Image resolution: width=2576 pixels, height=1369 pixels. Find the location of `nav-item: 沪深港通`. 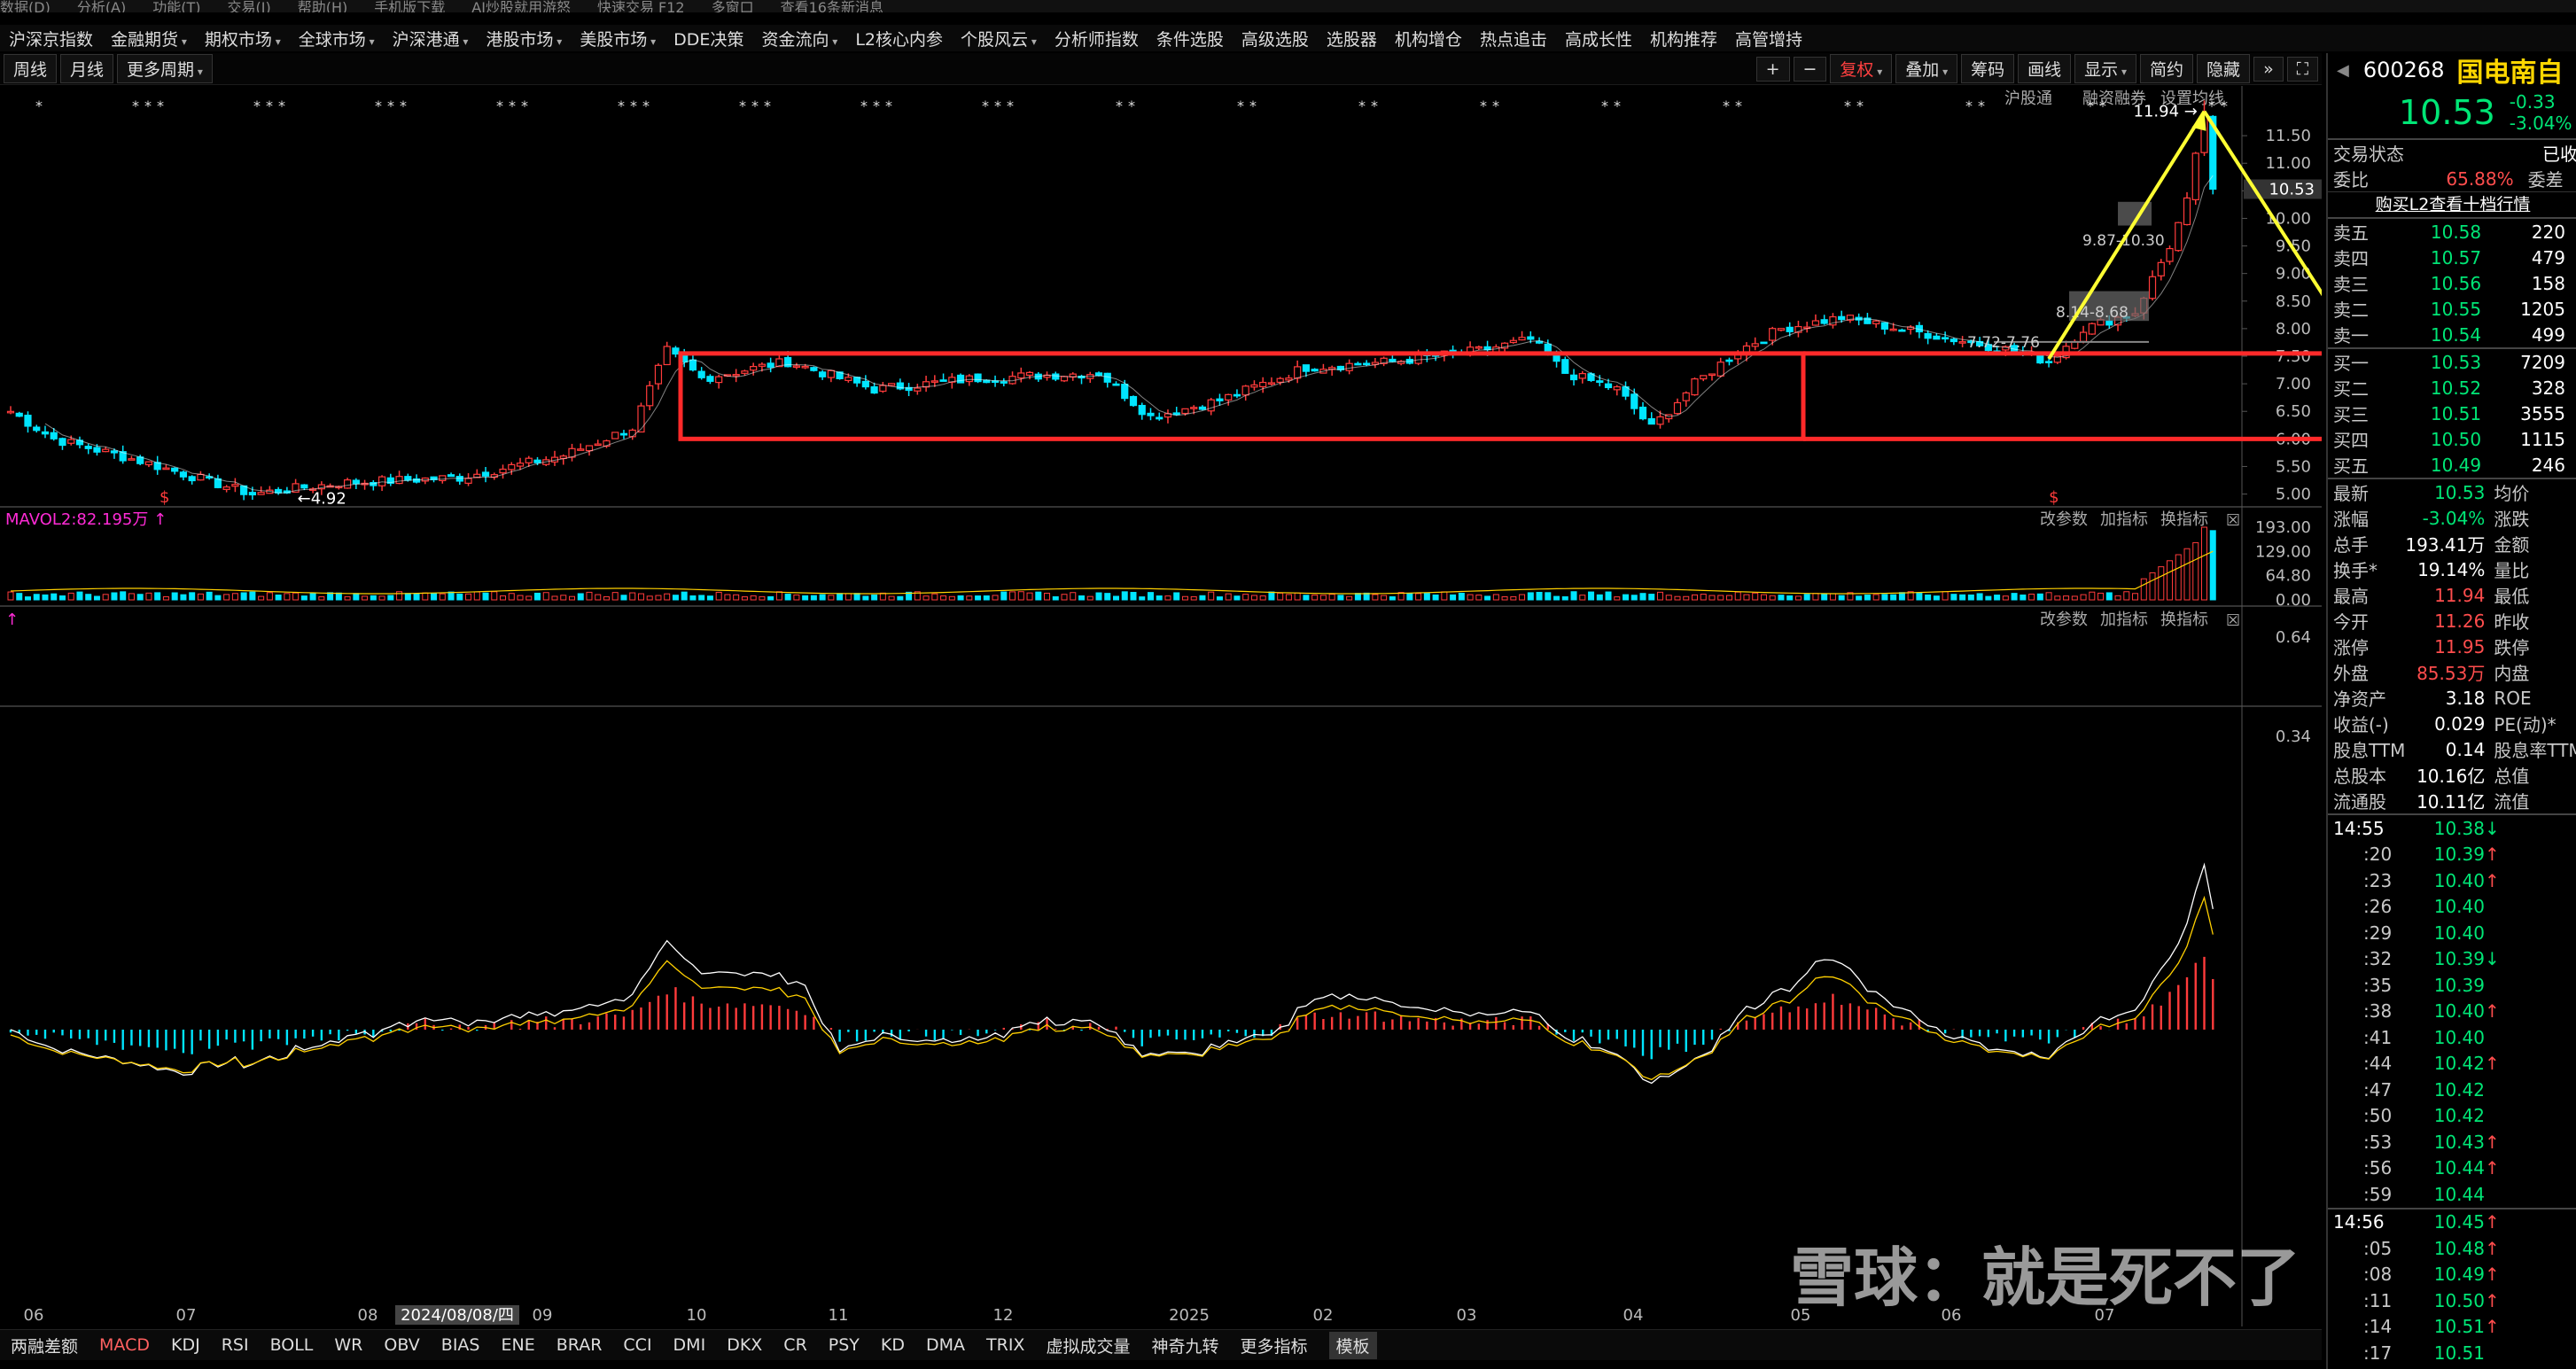

nav-item: 沪深港通 is located at coordinates (431, 39).